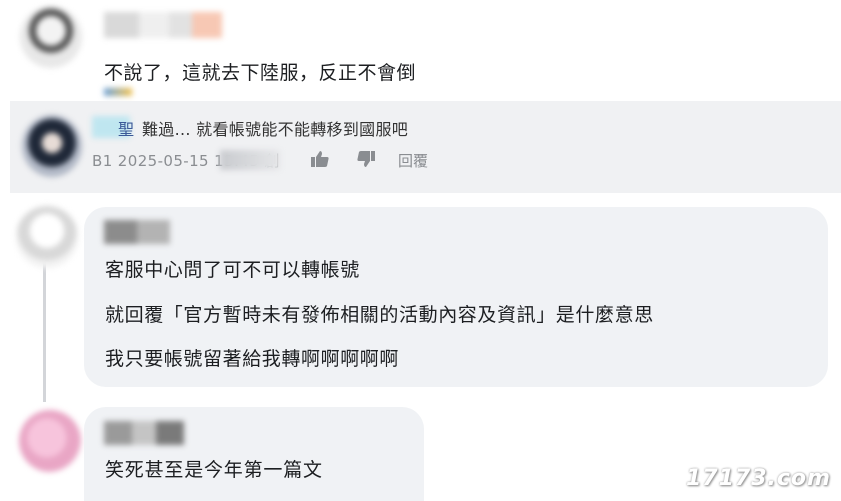 This screenshot has height=501, width=841. What do you see at coordinates (44, 332) in the screenshot?
I see `thread-connector-line` at bounding box center [44, 332].